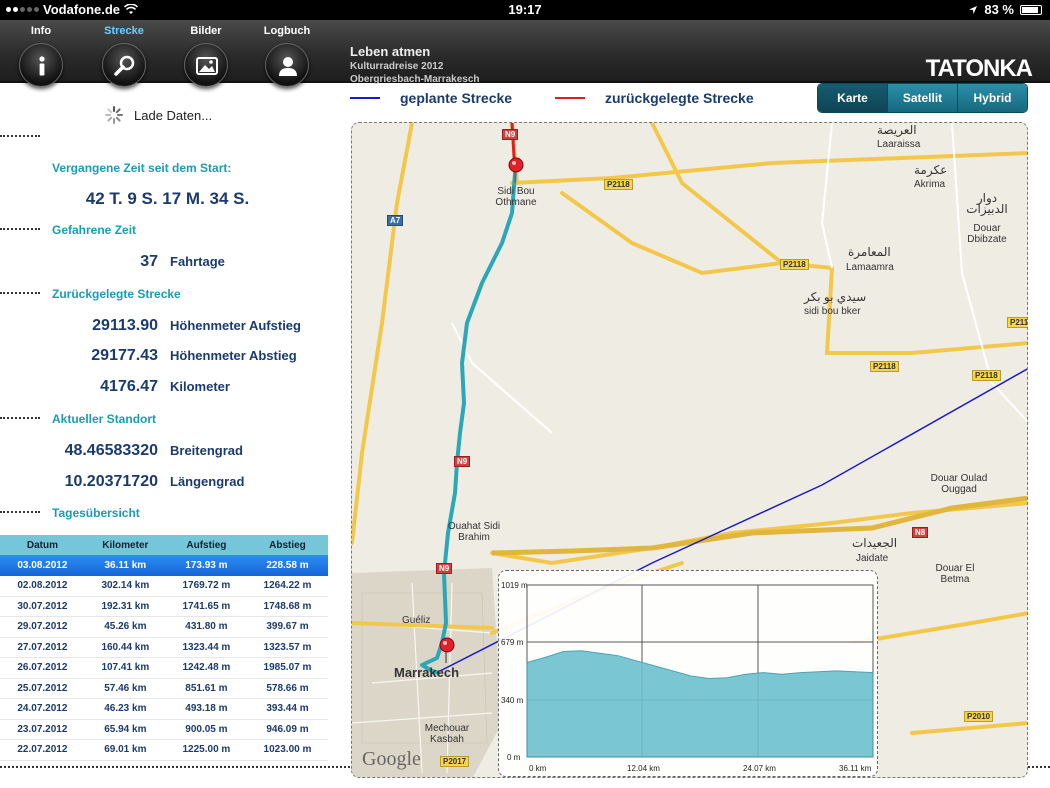 The width and height of the screenshot is (1050, 788). What do you see at coordinates (855, 768) in the screenshot?
I see `x-tick: 36.11 km` at bounding box center [855, 768].